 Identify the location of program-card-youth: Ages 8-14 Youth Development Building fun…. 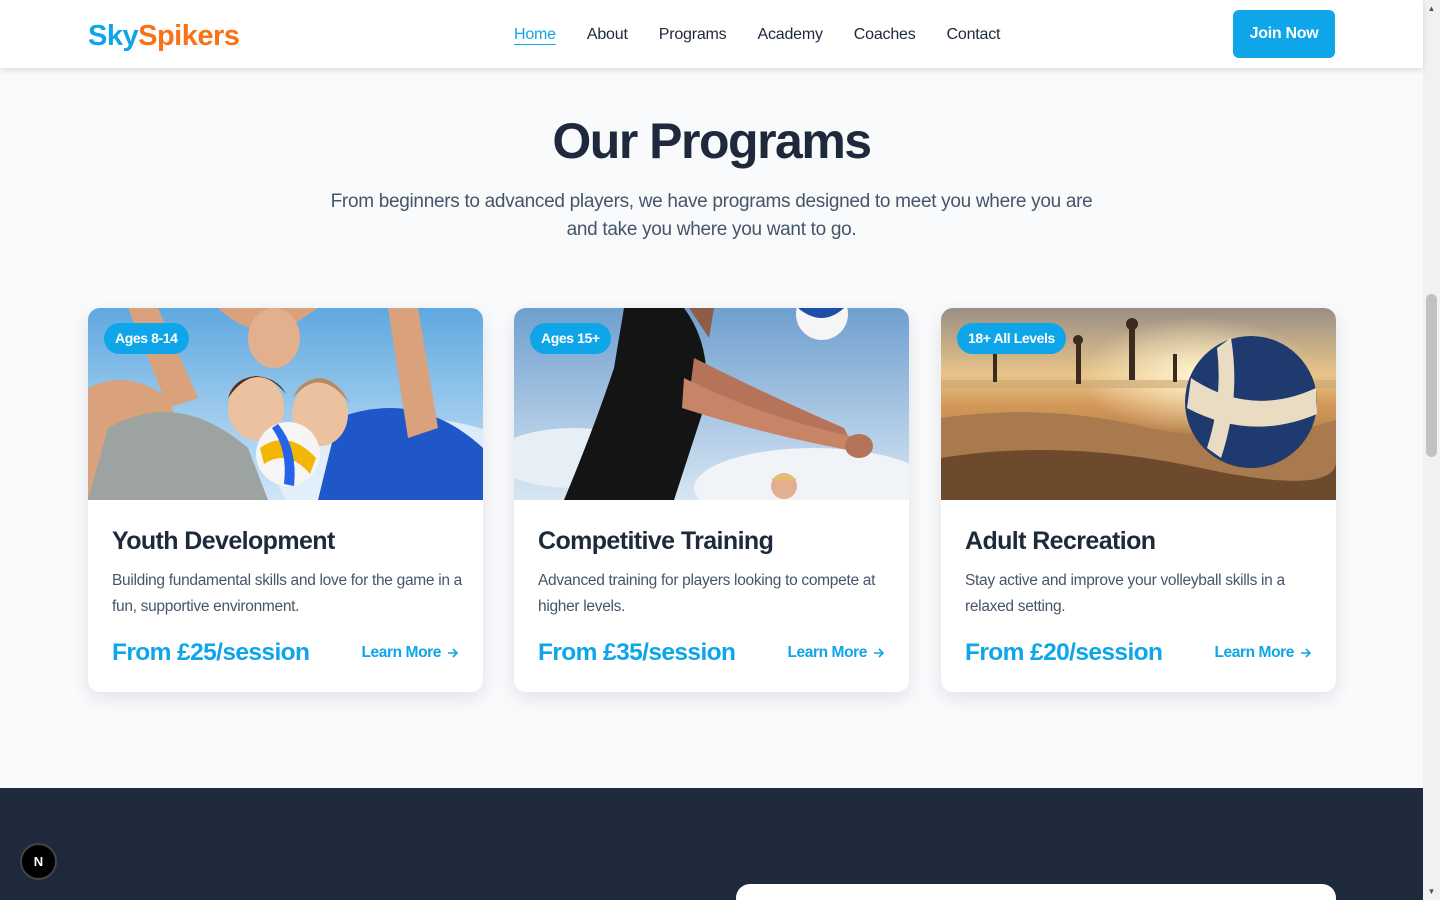
(285, 500).